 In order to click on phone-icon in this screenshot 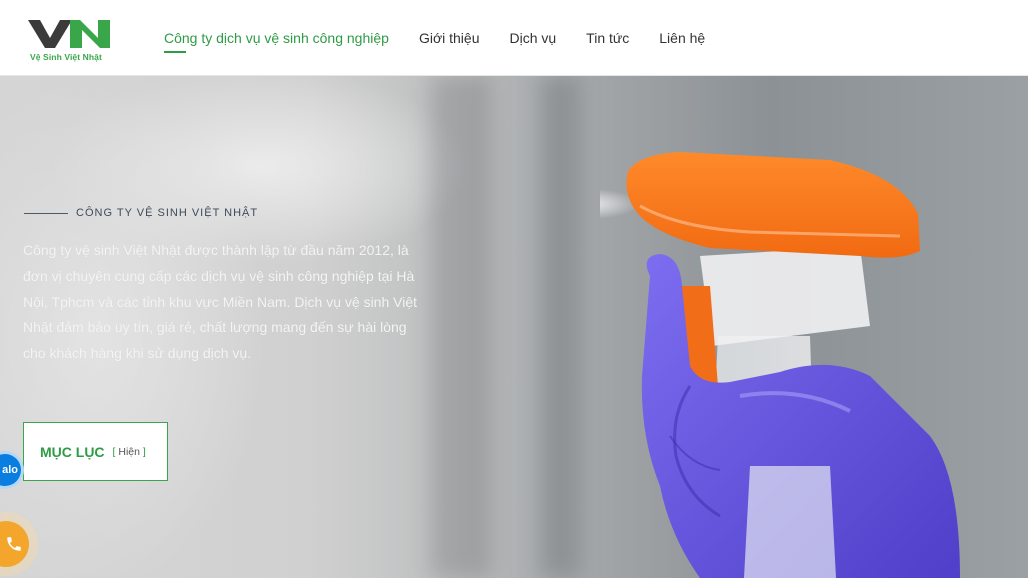, I will do `click(14, 544)`.